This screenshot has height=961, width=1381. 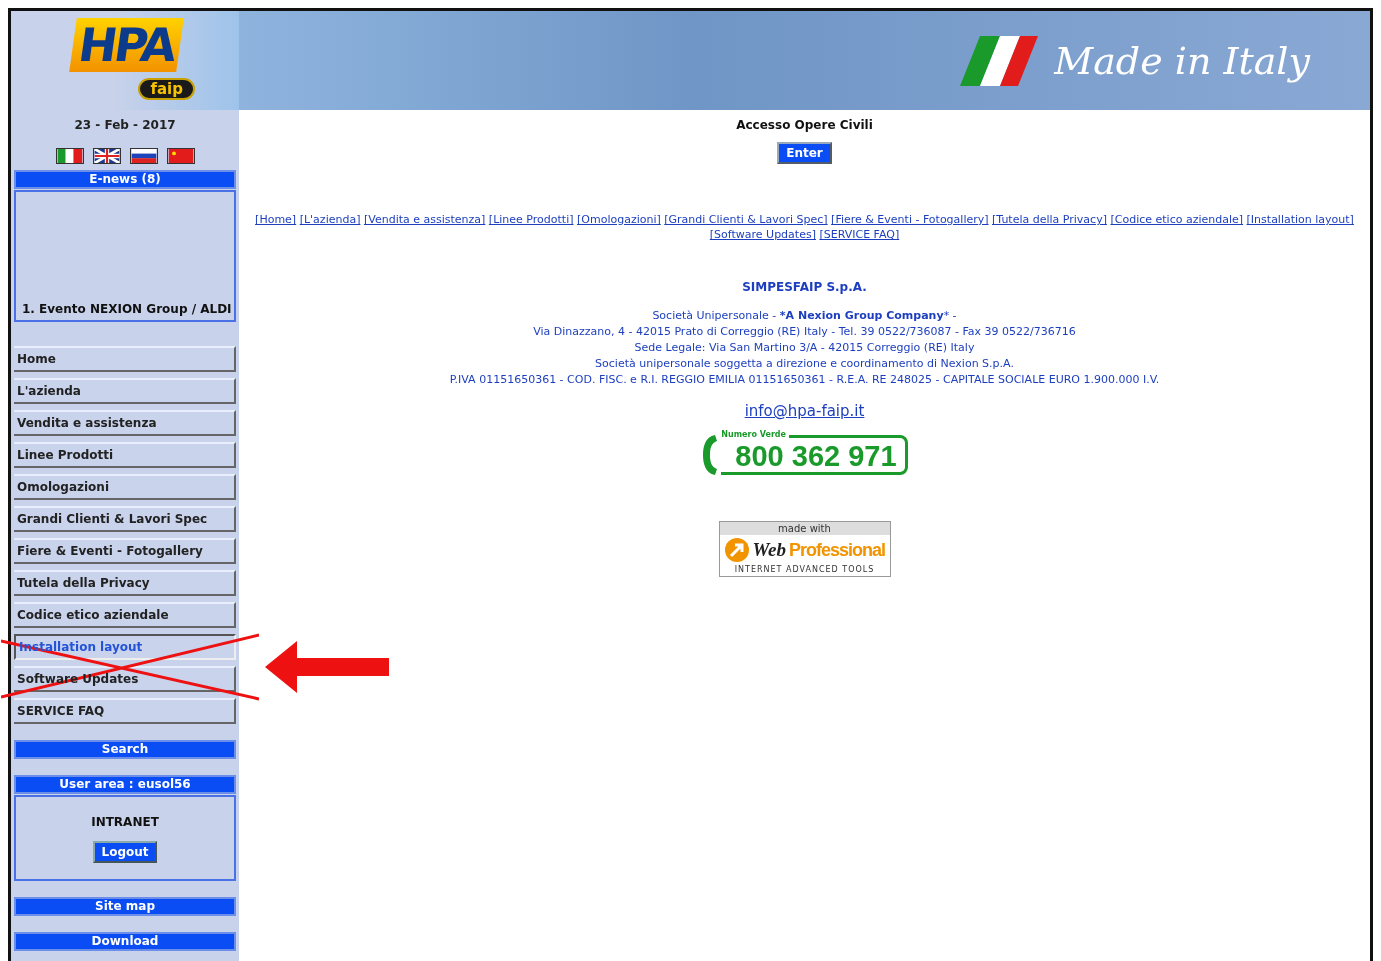 I want to click on download-button: Download, so click(x=125, y=941).